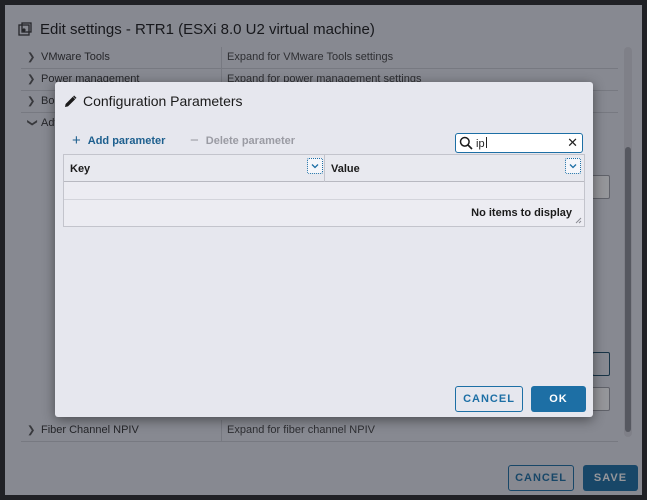 This screenshot has width=647, height=500. I want to click on value-filter-button, so click(573, 166).